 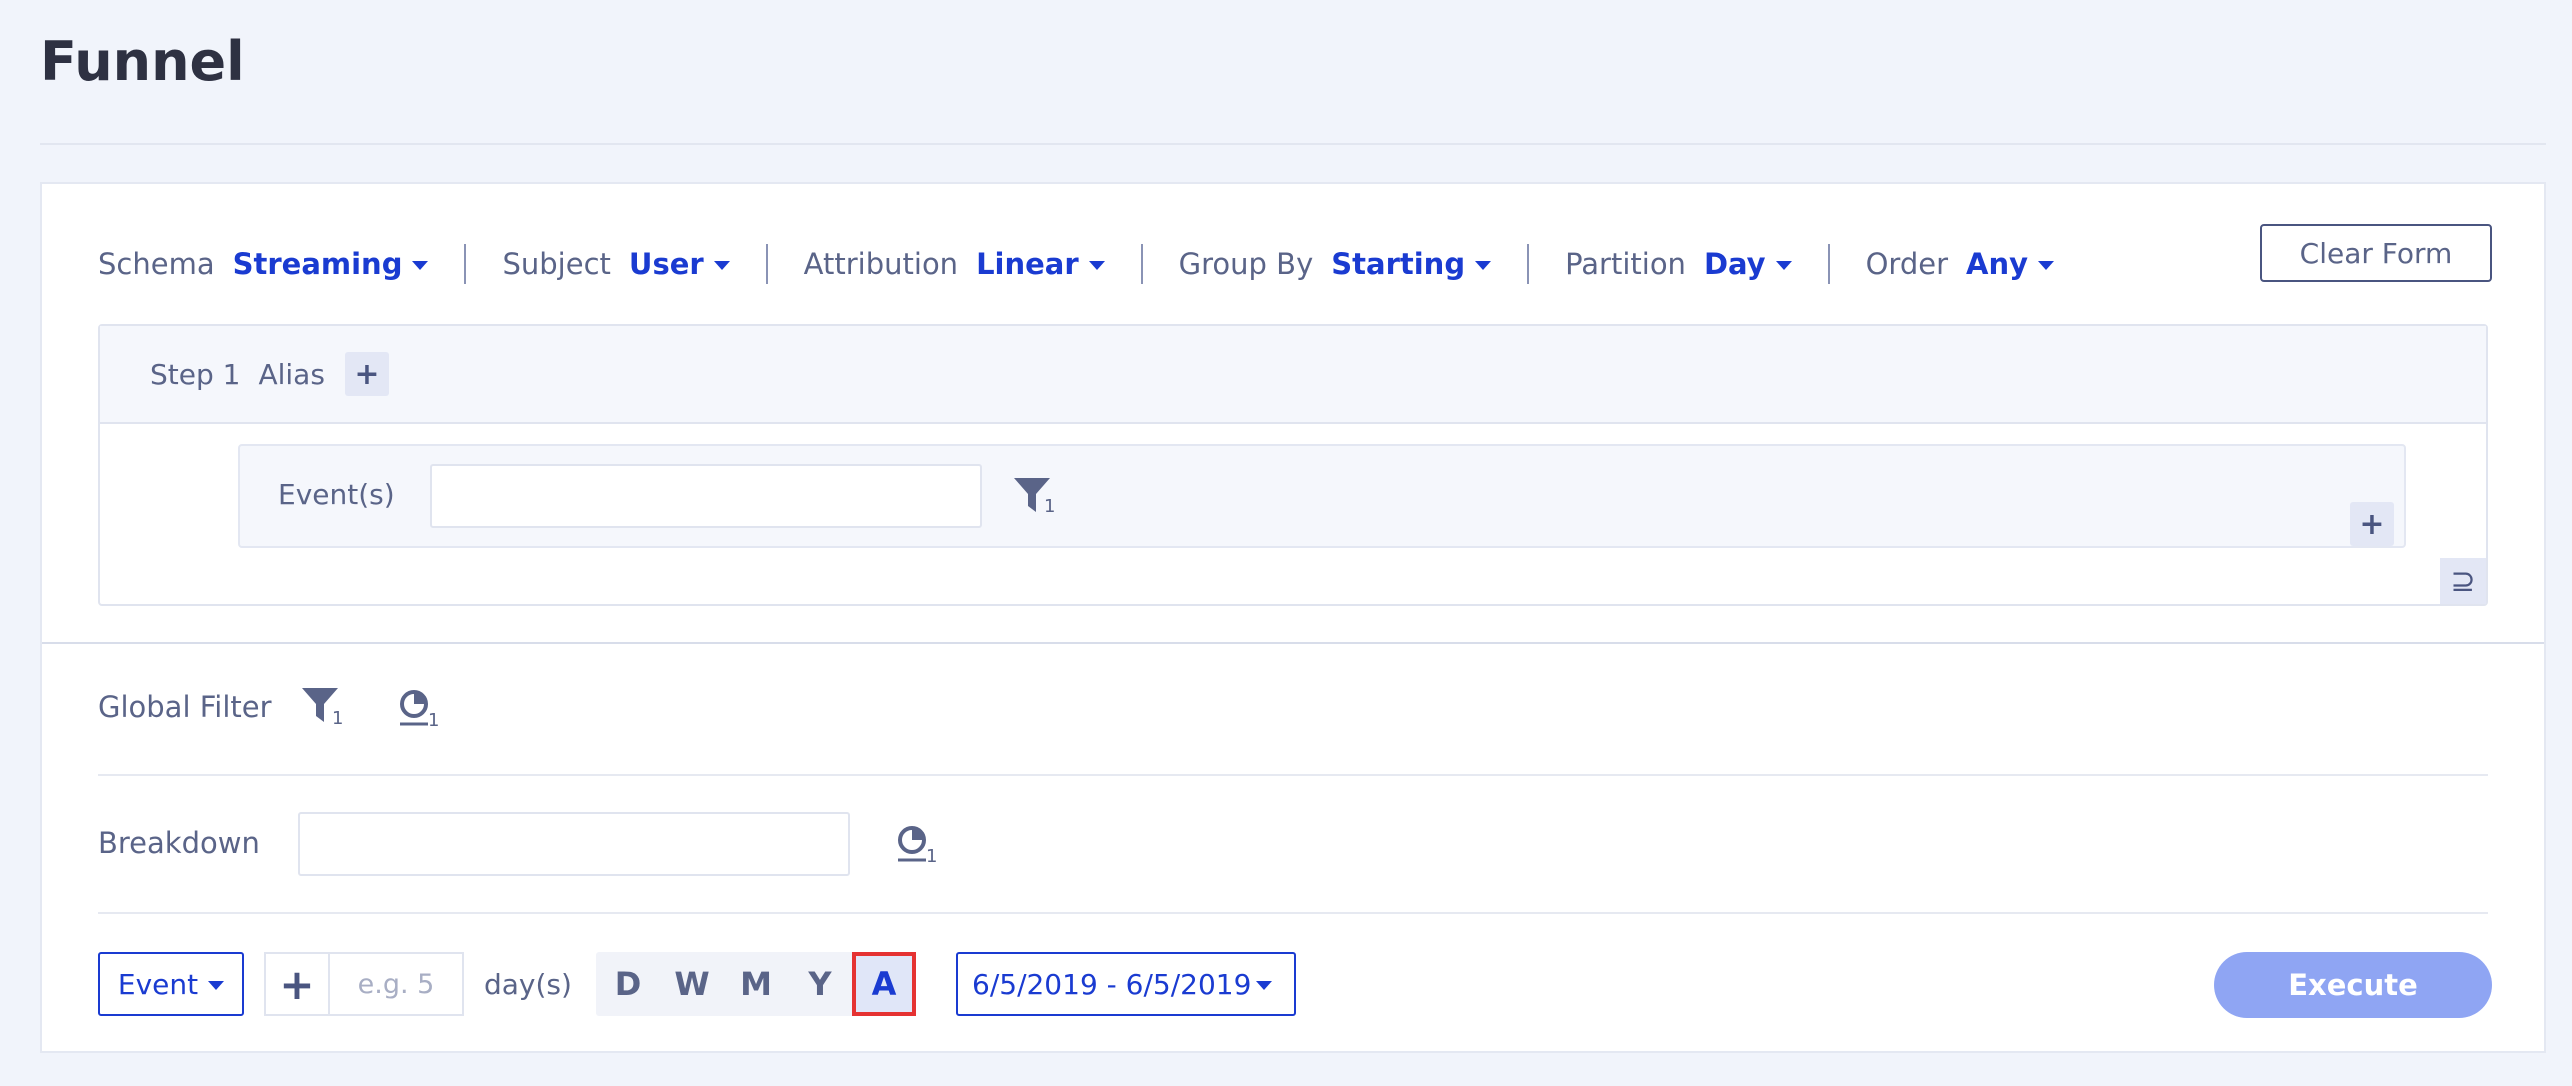 What do you see at coordinates (142, 61) in the screenshot?
I see `page-title: Funnel` at bounding box center [142, 61].